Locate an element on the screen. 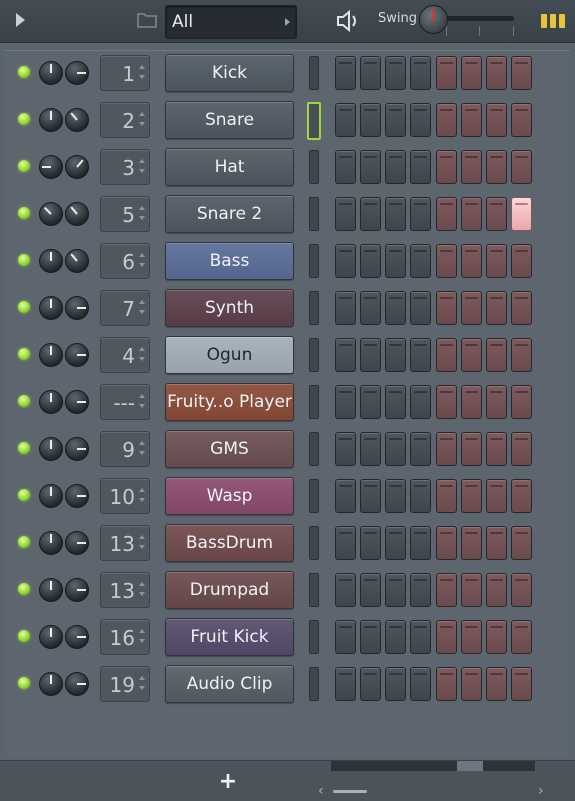 The width and height of the screenshot is (575, 801). mixer-track-field: 10 is located at coordinates (125, 496).